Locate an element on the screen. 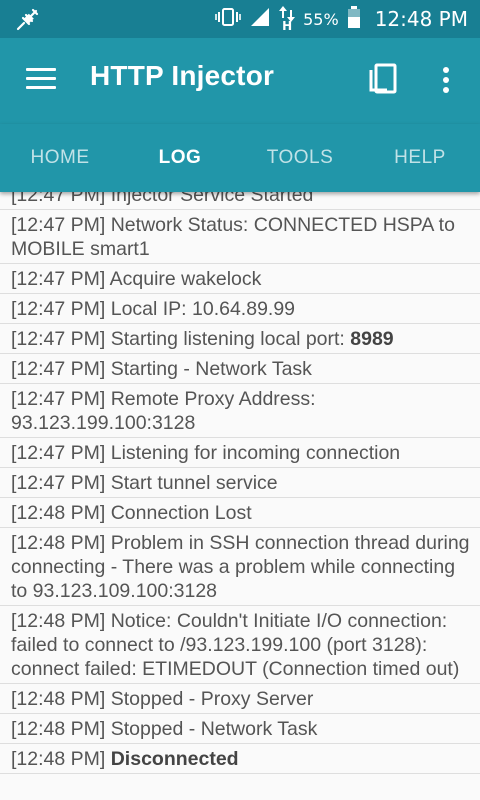 This screenshot has height=800, width=480. log-entry-text: [12:48 PM] Connection Lost is located at coordinates (131, 513).